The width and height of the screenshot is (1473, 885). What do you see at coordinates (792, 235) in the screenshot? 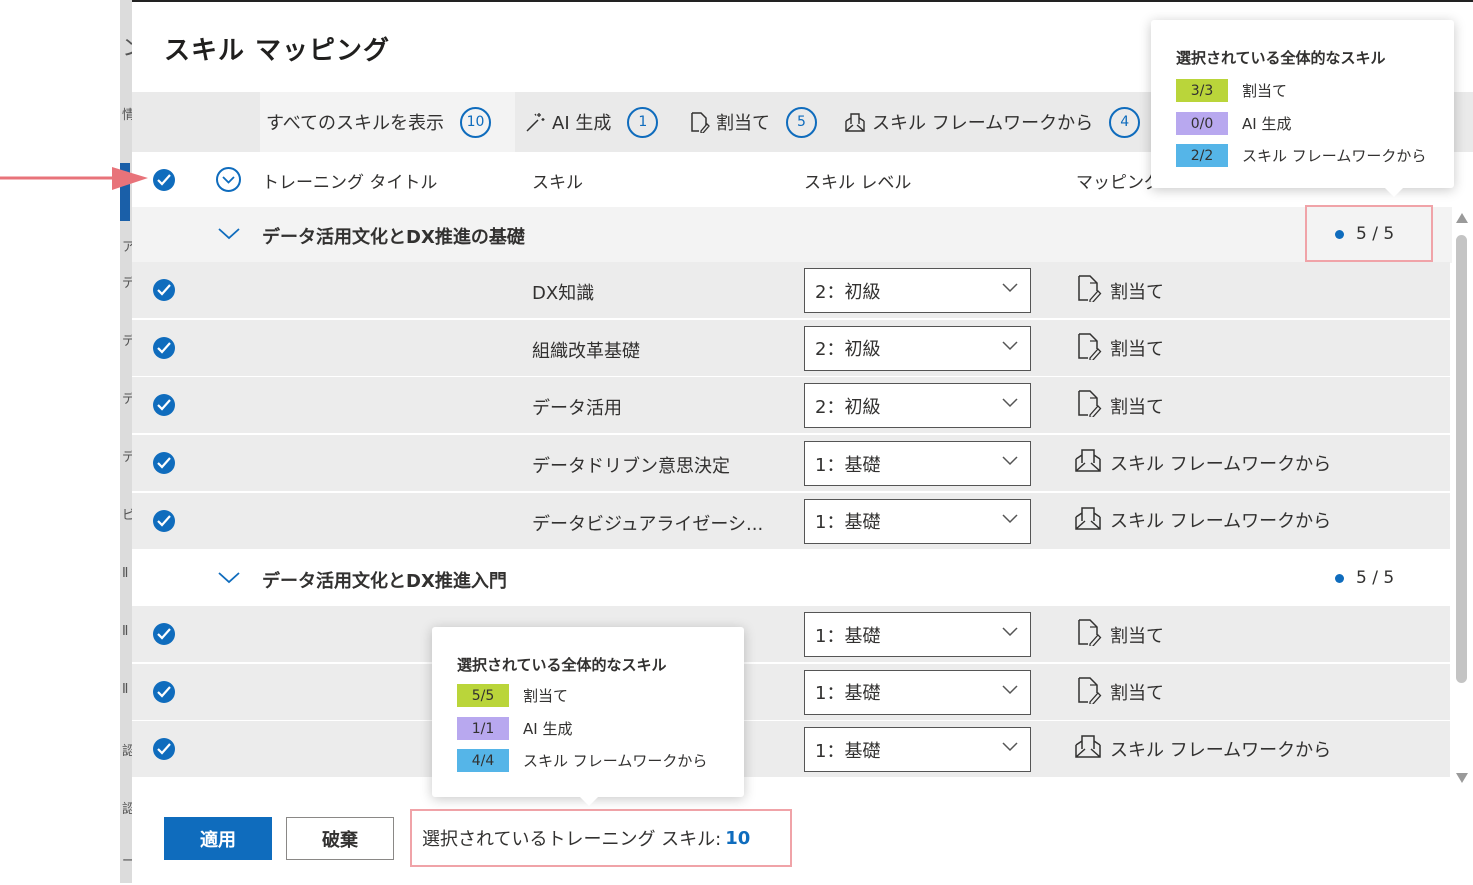
I see `group-row: データ活用文化とDX推進の基礎 5 / 5` at bounding box center [792, 235].